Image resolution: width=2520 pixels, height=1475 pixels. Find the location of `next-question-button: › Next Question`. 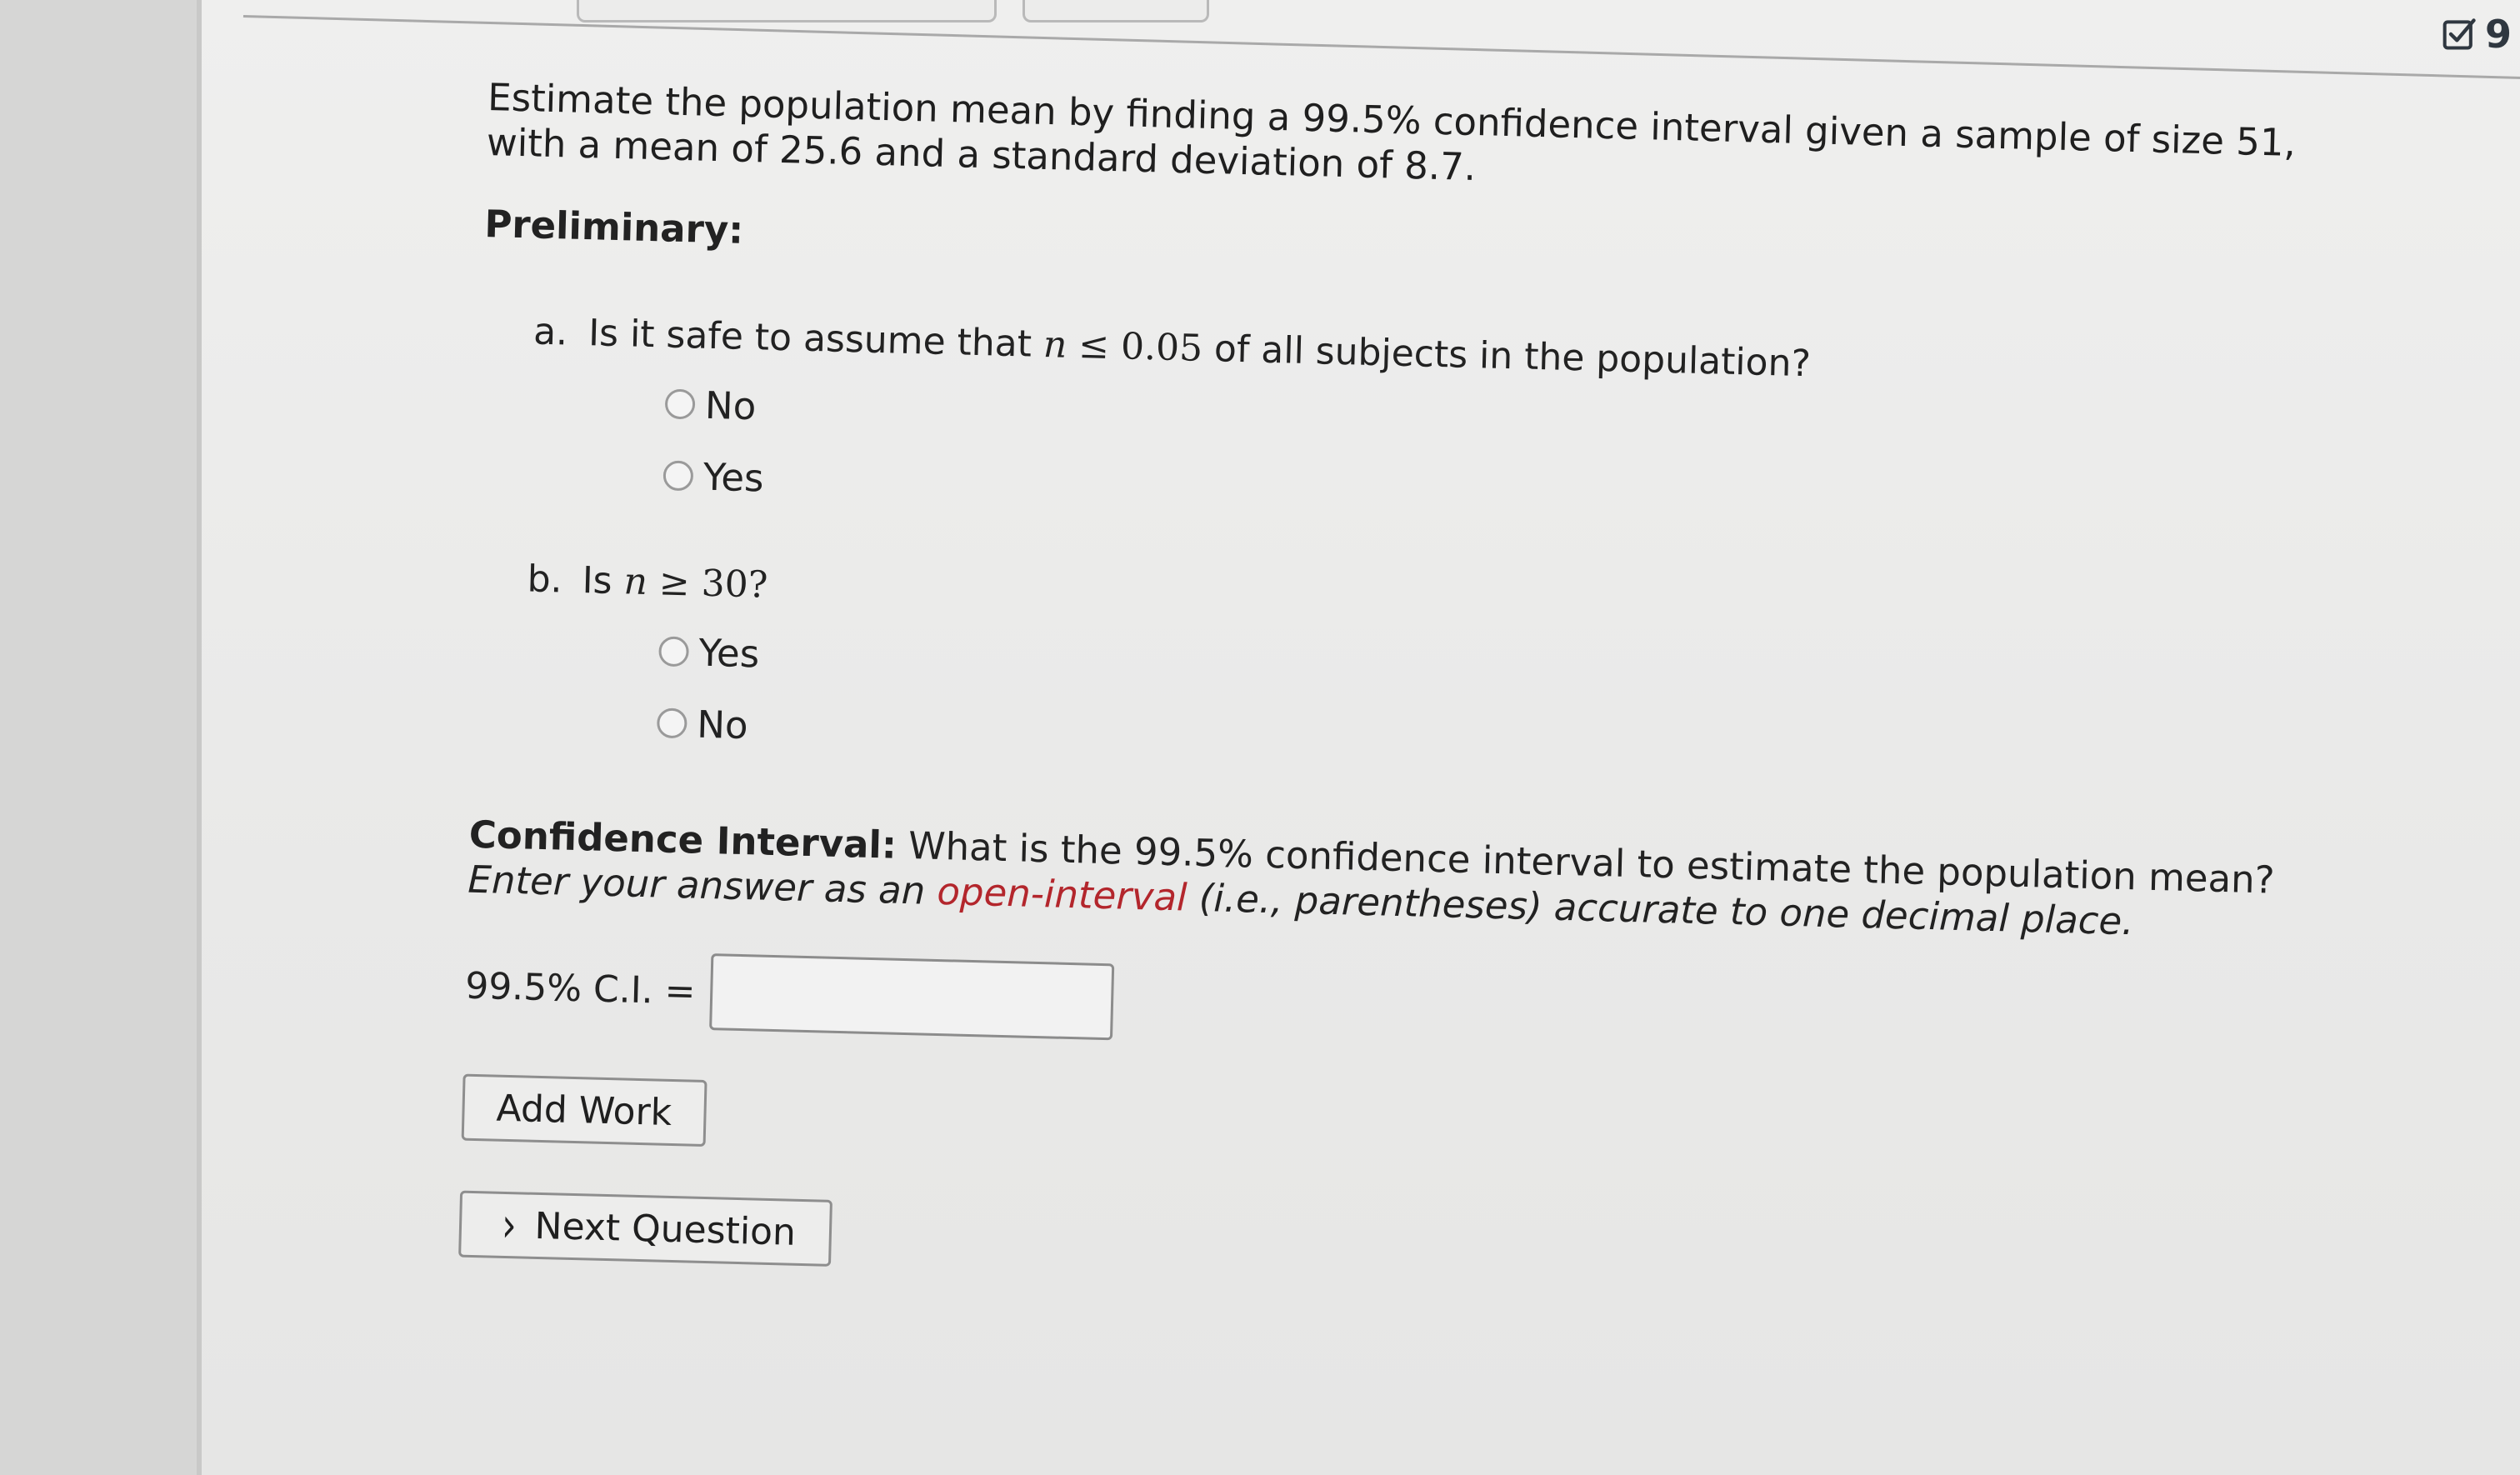

next-question-button: › Next Question is located at coordinates (645, 1228).